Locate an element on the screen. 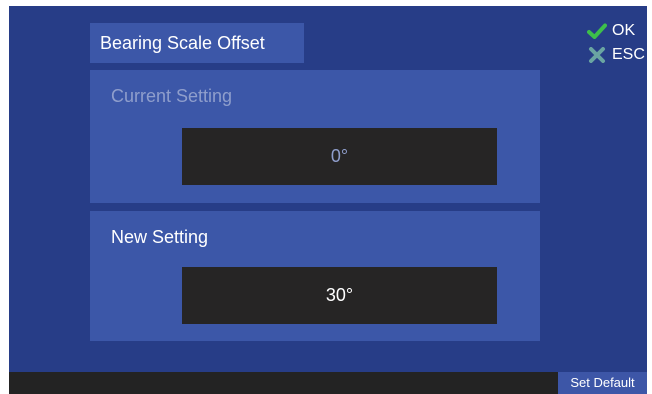 Image resolution: width=652 pixels, height=394 pixels. esc-button: ESC is located at coordinates (616, 55).